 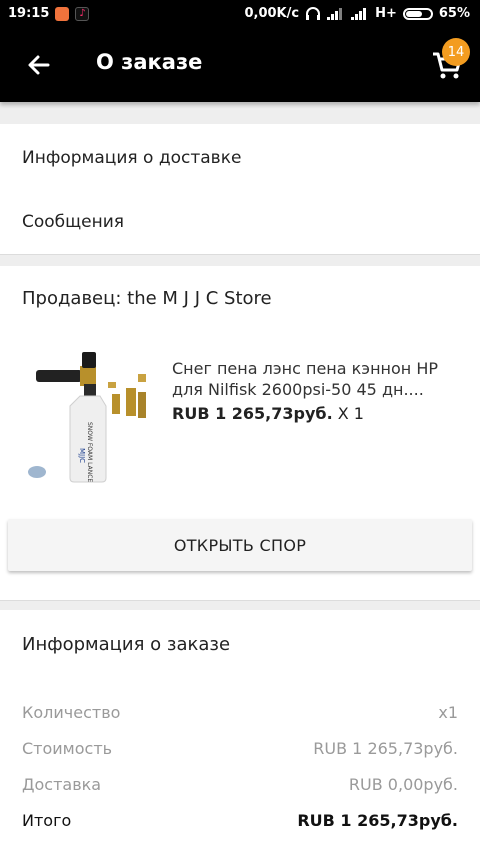 I want to click on app-bar: О заказе 14, so click(x=240, y=65).